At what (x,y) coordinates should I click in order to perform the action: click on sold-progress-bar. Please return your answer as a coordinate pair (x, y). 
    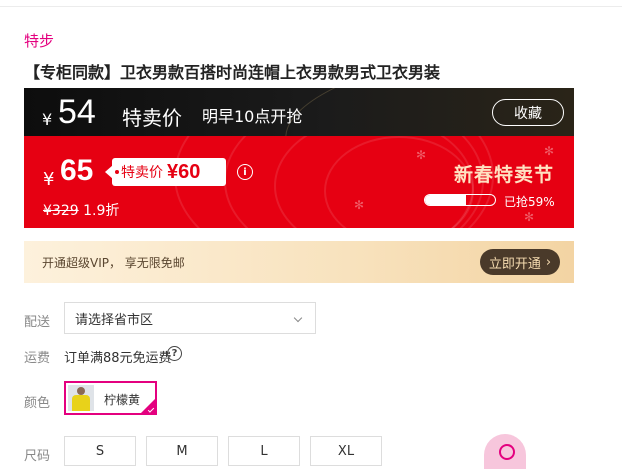
    Looking at the image, I should click on (460, 200).